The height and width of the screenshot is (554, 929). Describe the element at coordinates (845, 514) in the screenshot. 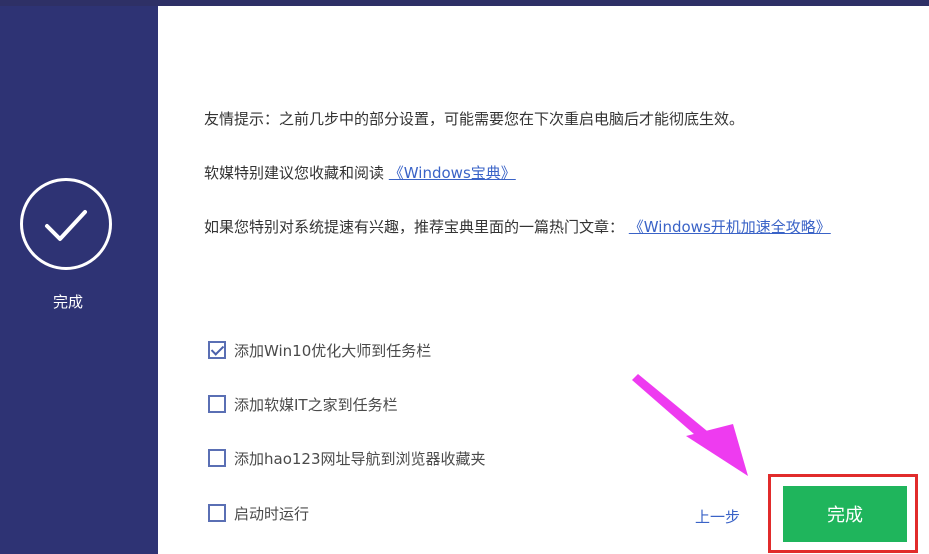

I see `finish-button: 完成` at that location.